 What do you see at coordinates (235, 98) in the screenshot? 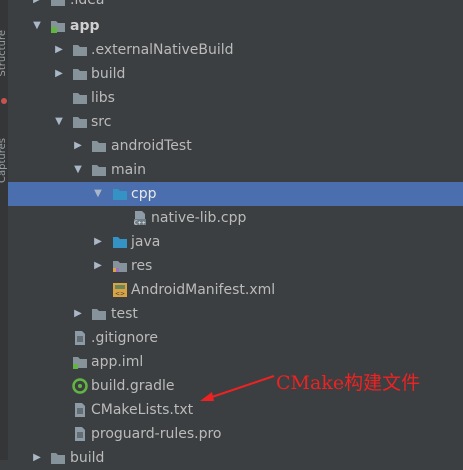
I see `tree-item-libs: libs` at bounding box center [235, 98].